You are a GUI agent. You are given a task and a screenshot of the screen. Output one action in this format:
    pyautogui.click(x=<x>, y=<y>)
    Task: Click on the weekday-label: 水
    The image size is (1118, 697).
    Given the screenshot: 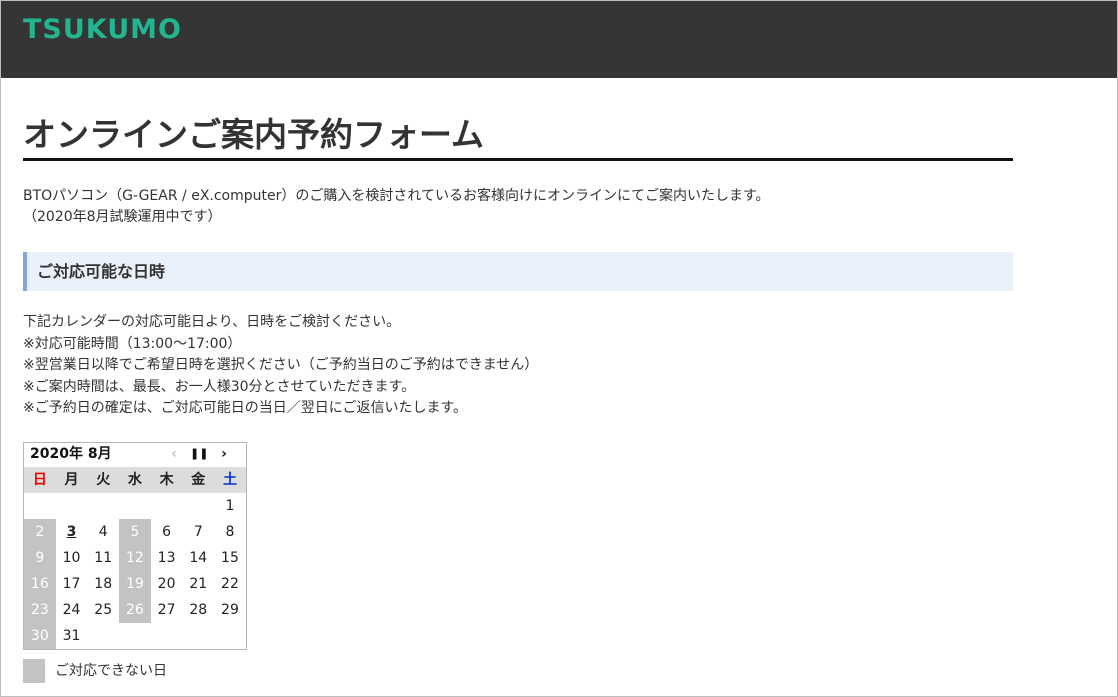 What is the action you would take?
    pyautogui.click(x=134, y=480)
    